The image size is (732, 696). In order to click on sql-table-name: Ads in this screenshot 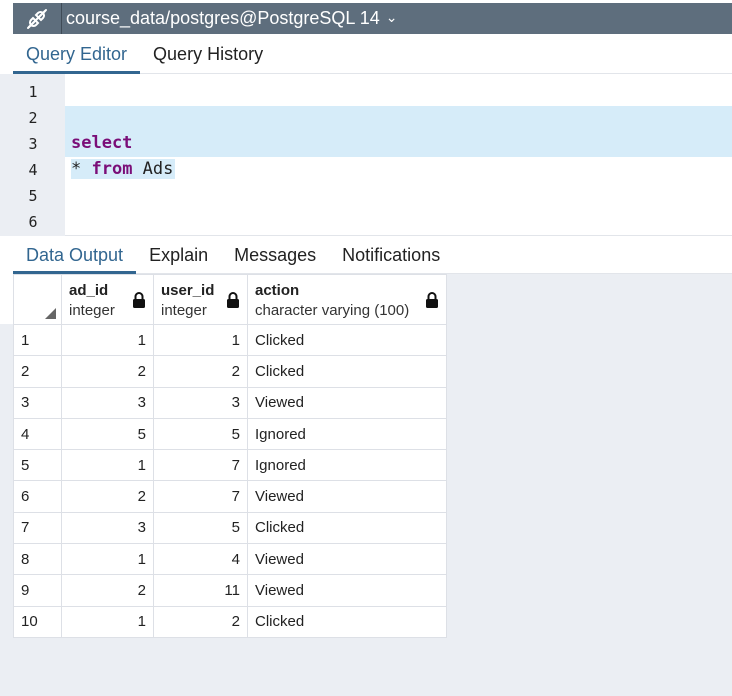, I will do `click(153, 169)`.